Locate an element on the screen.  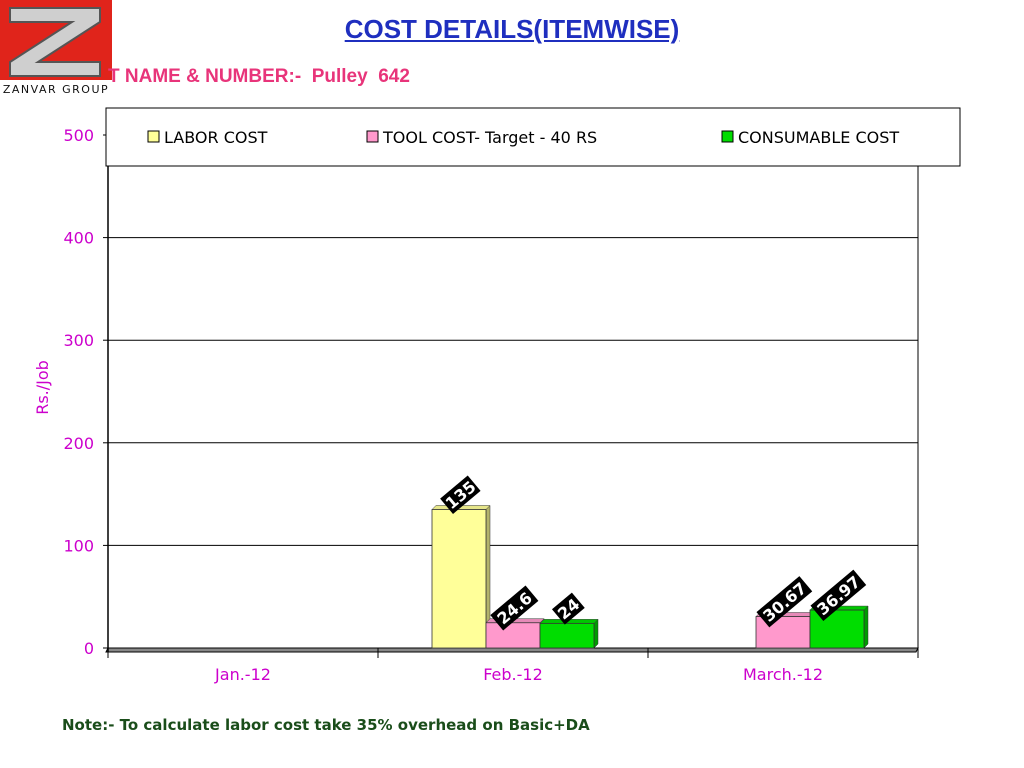
x-tick-label: March.-12 is located at coordinates (783, 674).